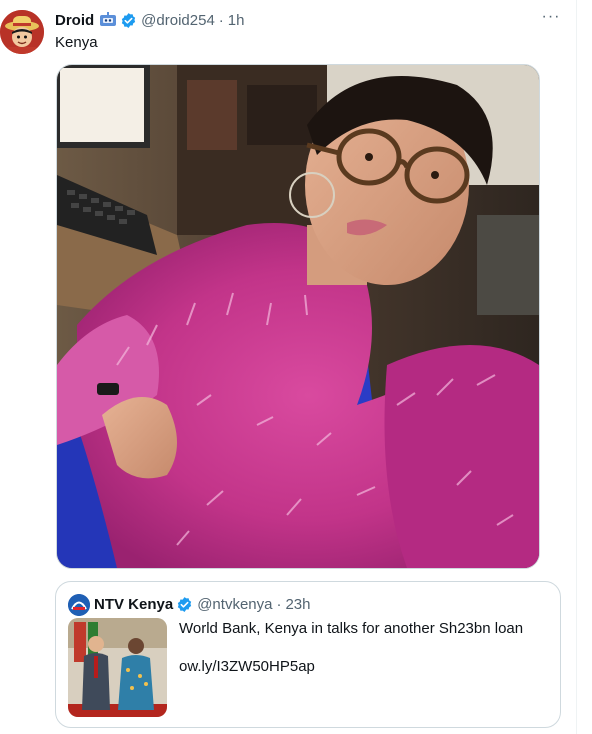 The width and height of the screenshot is (592, 734). Describe the element at coordinates (576, 367) in the screenshot. I see `timeline-border` at that location.